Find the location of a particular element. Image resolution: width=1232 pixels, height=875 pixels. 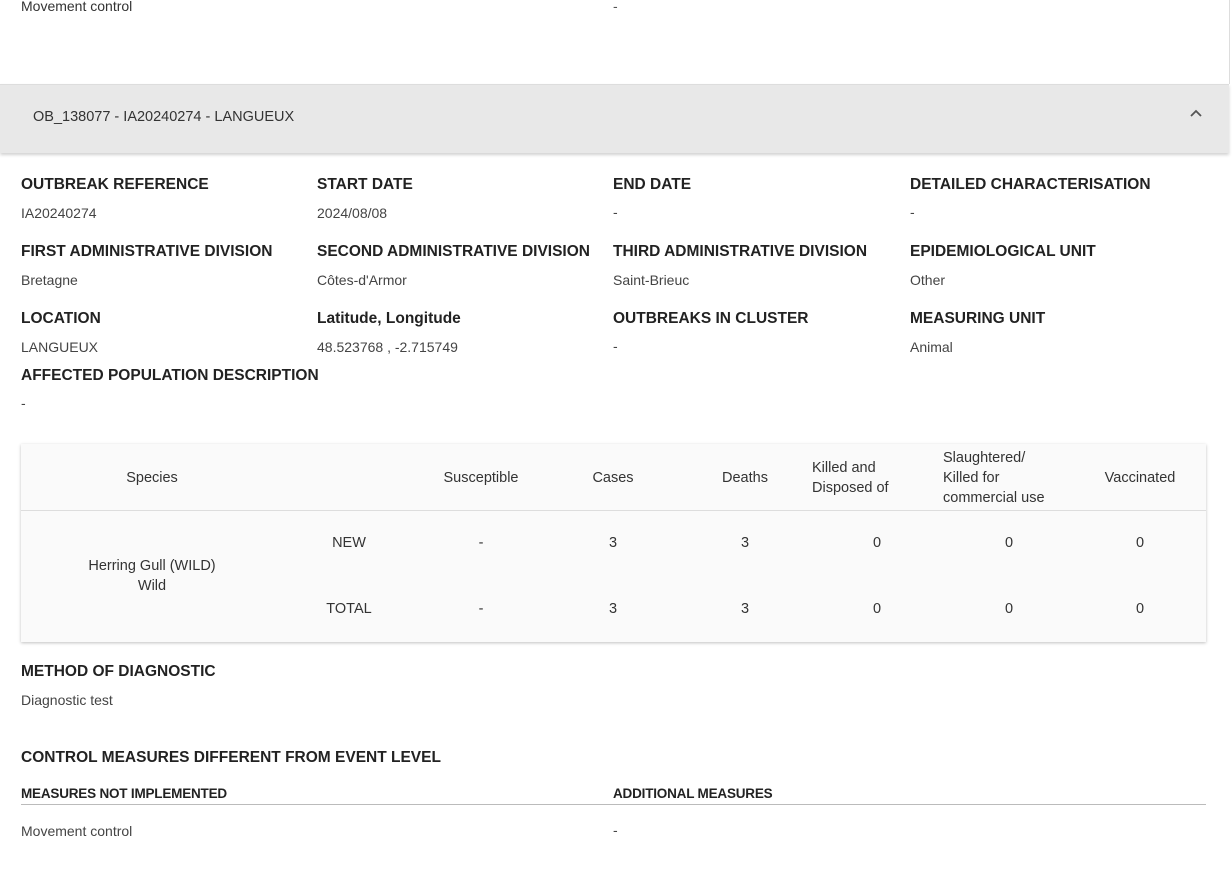

row-new-deaths: 3 is located at coordinates (745, 543).